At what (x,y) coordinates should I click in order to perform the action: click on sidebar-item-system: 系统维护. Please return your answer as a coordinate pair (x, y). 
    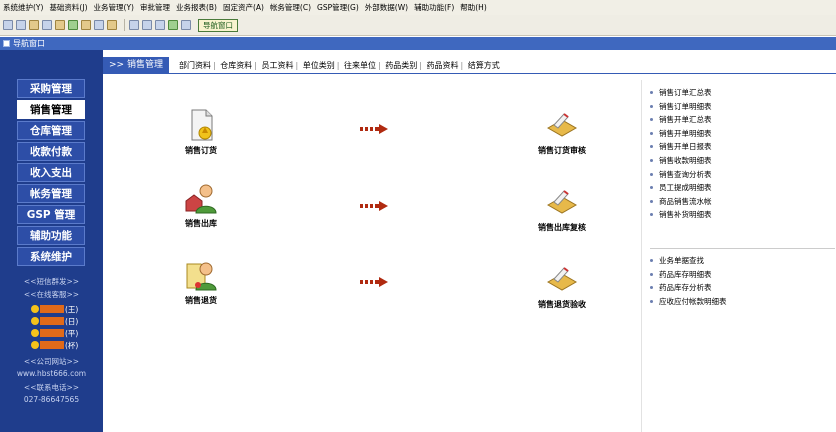
    Looking at the image, I should click on (51, 256).